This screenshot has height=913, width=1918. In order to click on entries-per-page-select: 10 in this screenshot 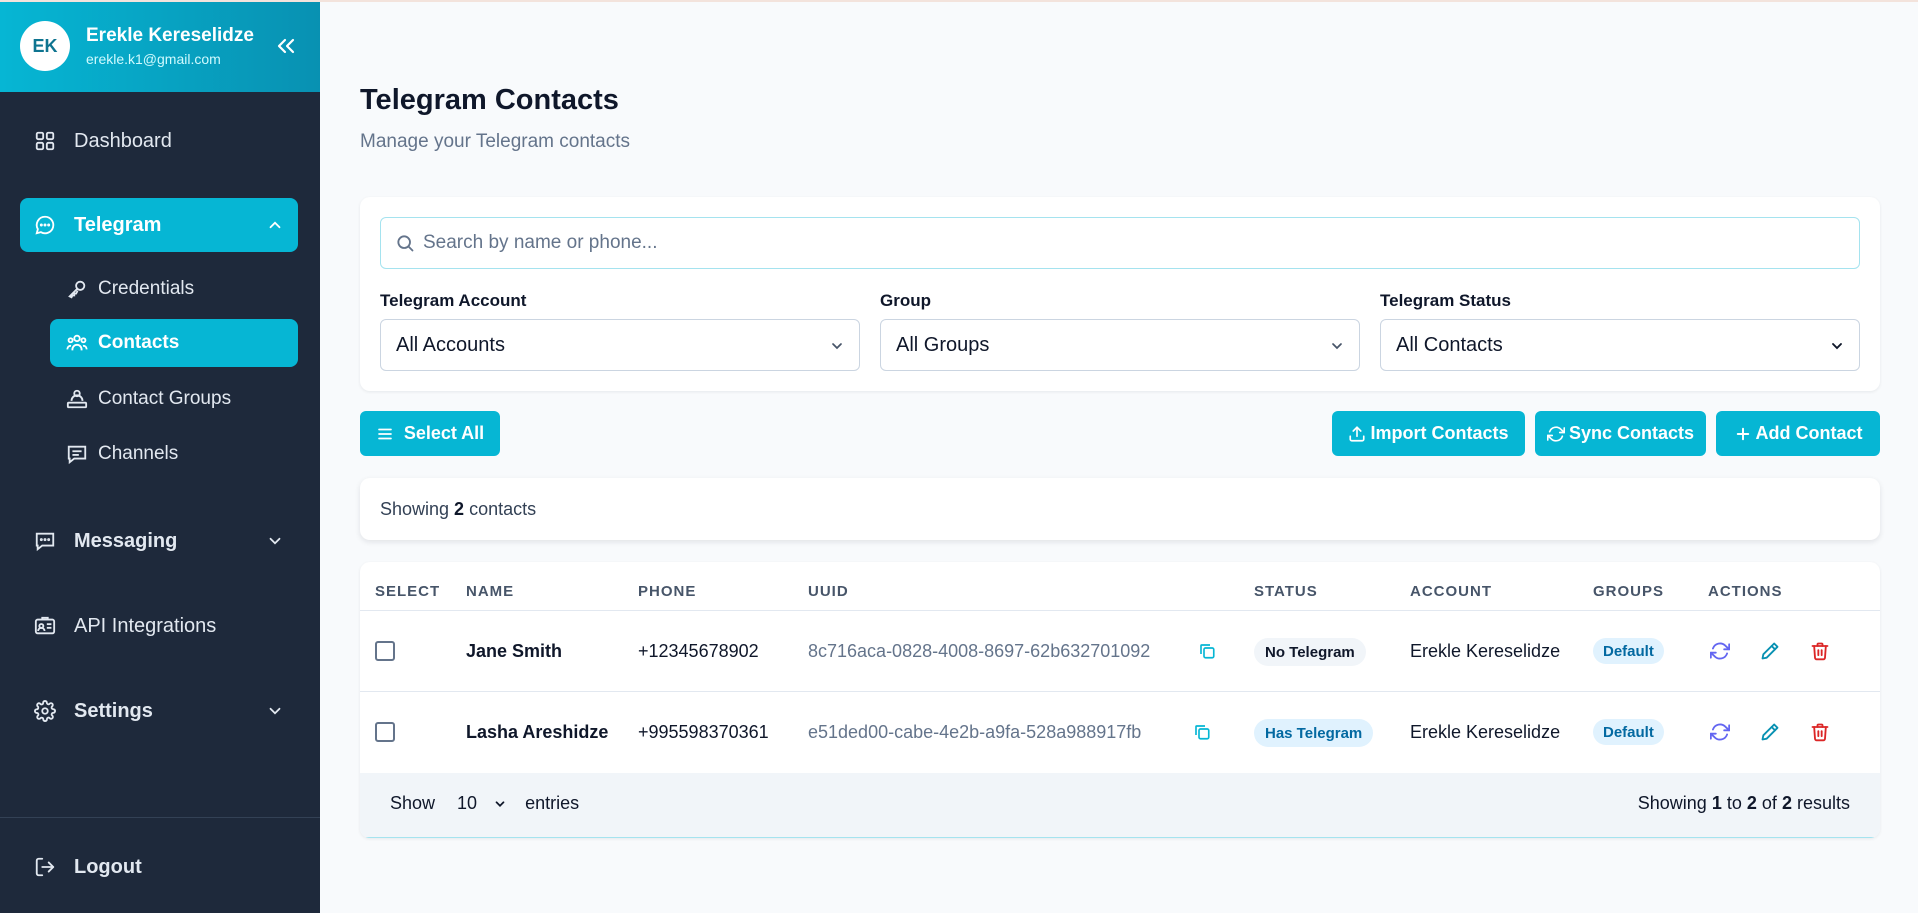, I will do `click(482, 803)`.